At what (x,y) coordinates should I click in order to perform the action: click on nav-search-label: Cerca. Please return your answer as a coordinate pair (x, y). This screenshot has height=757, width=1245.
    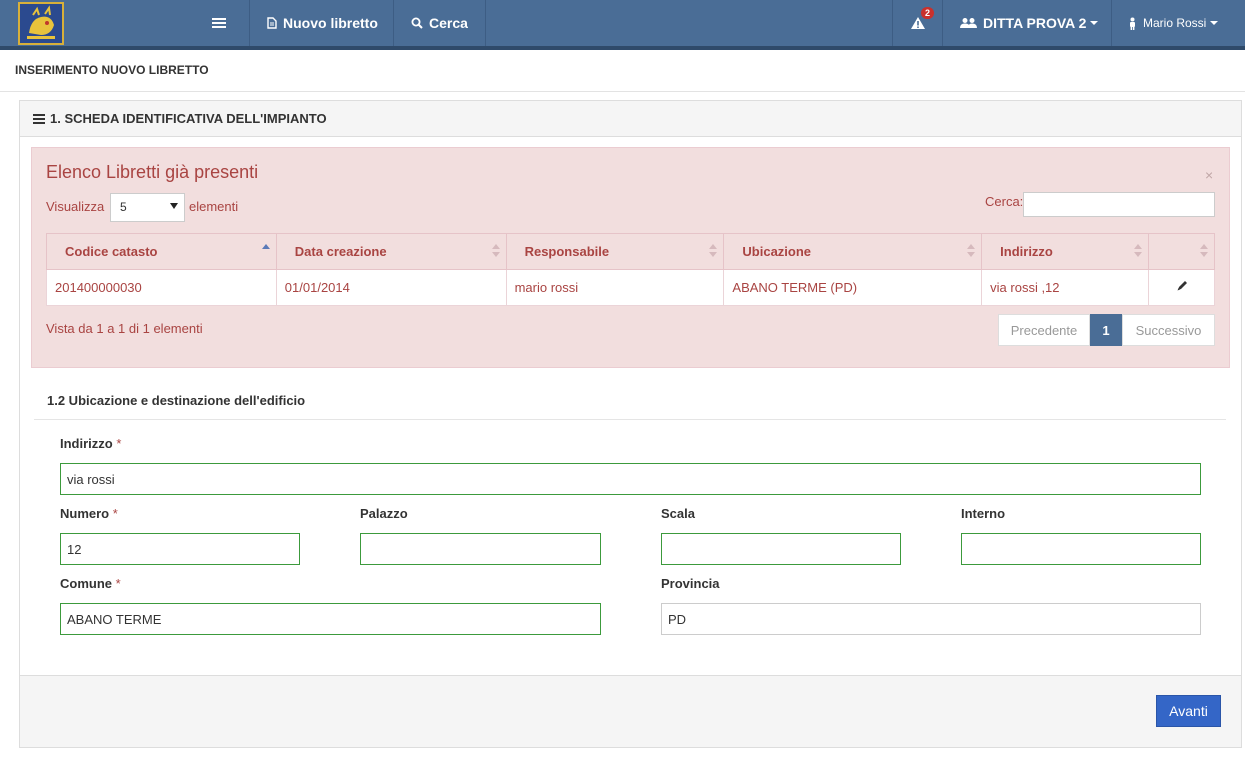
    Looking at the image, I should click on (448, 23).